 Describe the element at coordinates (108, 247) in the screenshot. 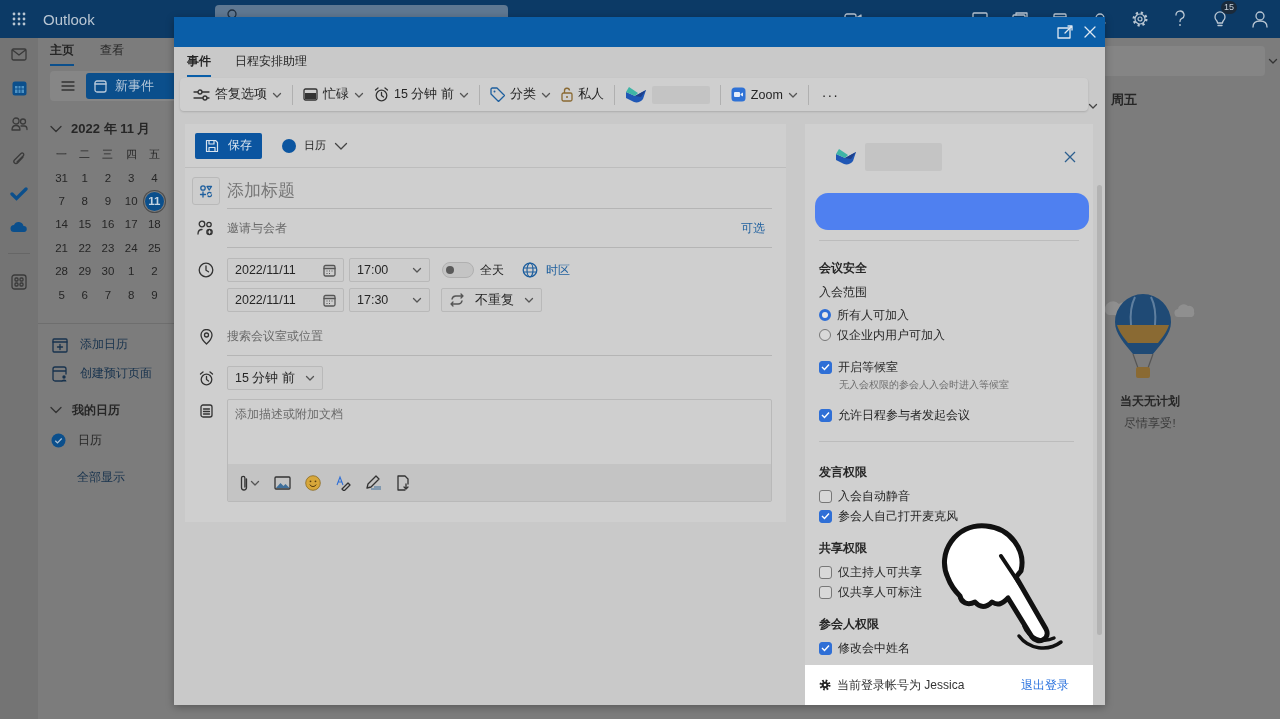

I see `calendar-day: 23` at that location.